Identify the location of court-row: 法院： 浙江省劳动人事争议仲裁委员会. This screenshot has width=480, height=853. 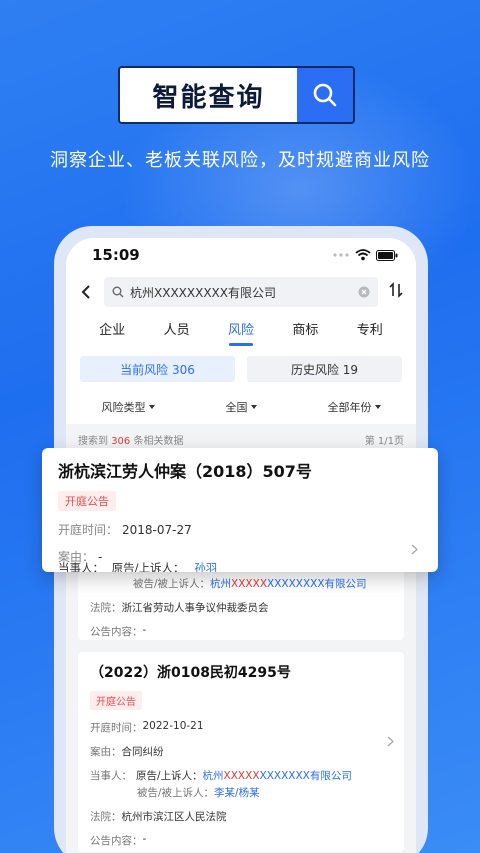
(241, 607).